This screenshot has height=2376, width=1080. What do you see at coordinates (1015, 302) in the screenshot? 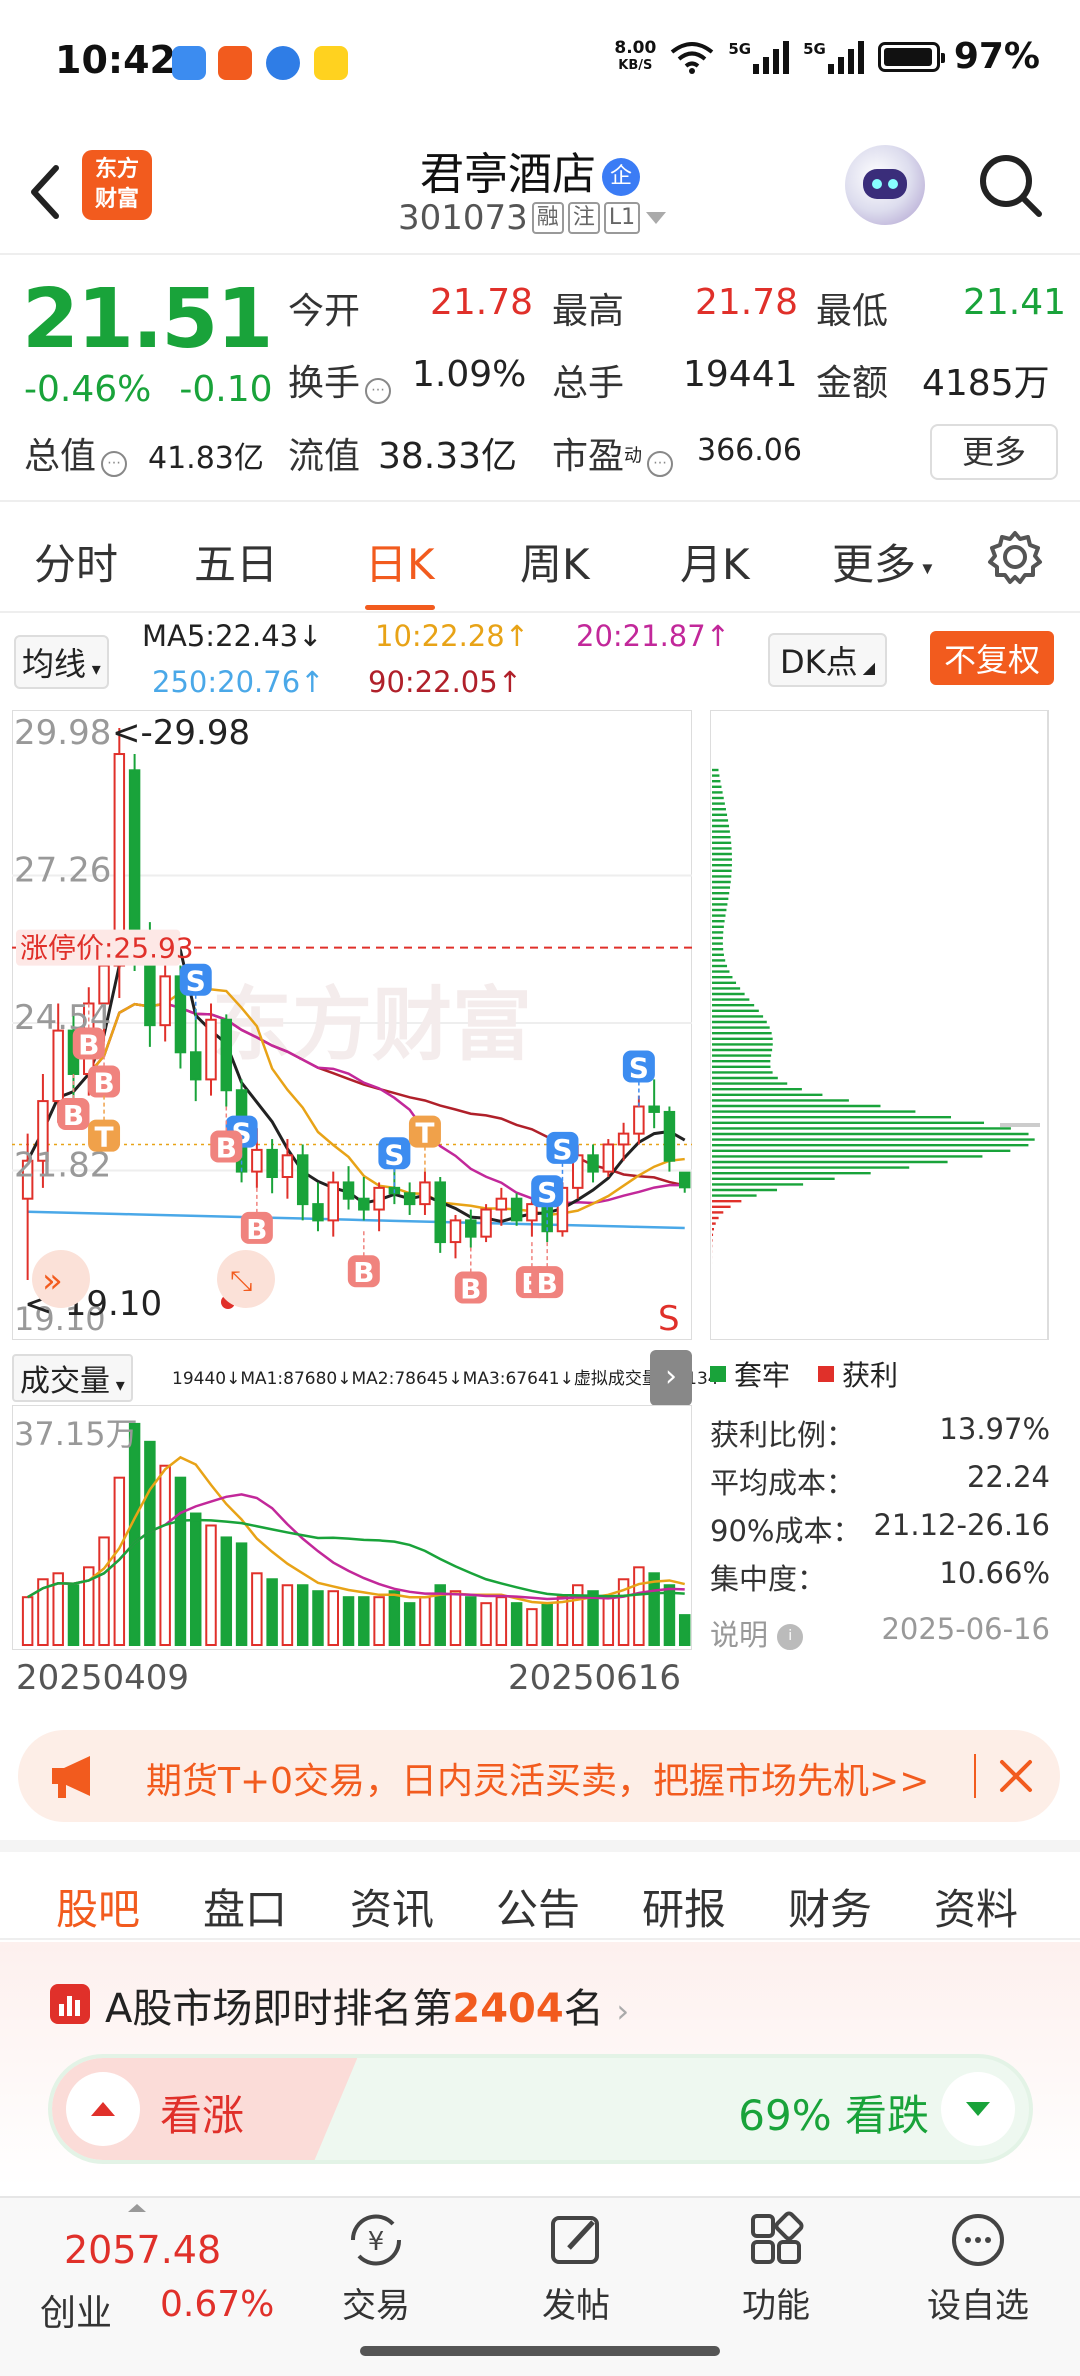
I see `low-value: 21.41` at bounding box center [1015, 302].